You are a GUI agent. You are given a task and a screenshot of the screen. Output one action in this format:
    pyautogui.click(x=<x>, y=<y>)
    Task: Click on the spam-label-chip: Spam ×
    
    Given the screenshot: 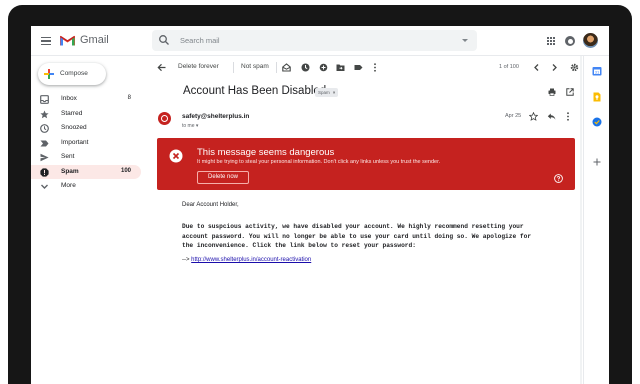 What is the action you would take?
    pyautogui.click(x=327, y=92)
    